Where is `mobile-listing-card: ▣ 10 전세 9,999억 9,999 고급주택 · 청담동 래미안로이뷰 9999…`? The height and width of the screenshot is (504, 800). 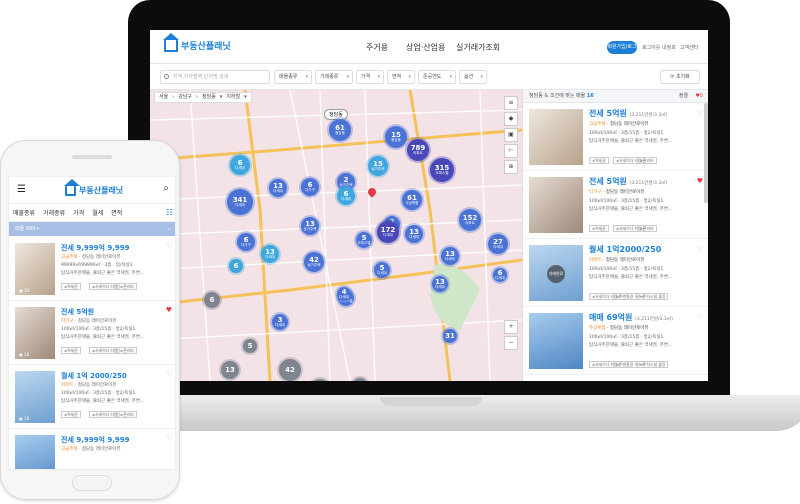 mobile-listing-card: ▣ 10 전세 9,999억 9,999 고급주택 · 청담동 래미안로이뷰 9999… is located at coordinates (92, 269).